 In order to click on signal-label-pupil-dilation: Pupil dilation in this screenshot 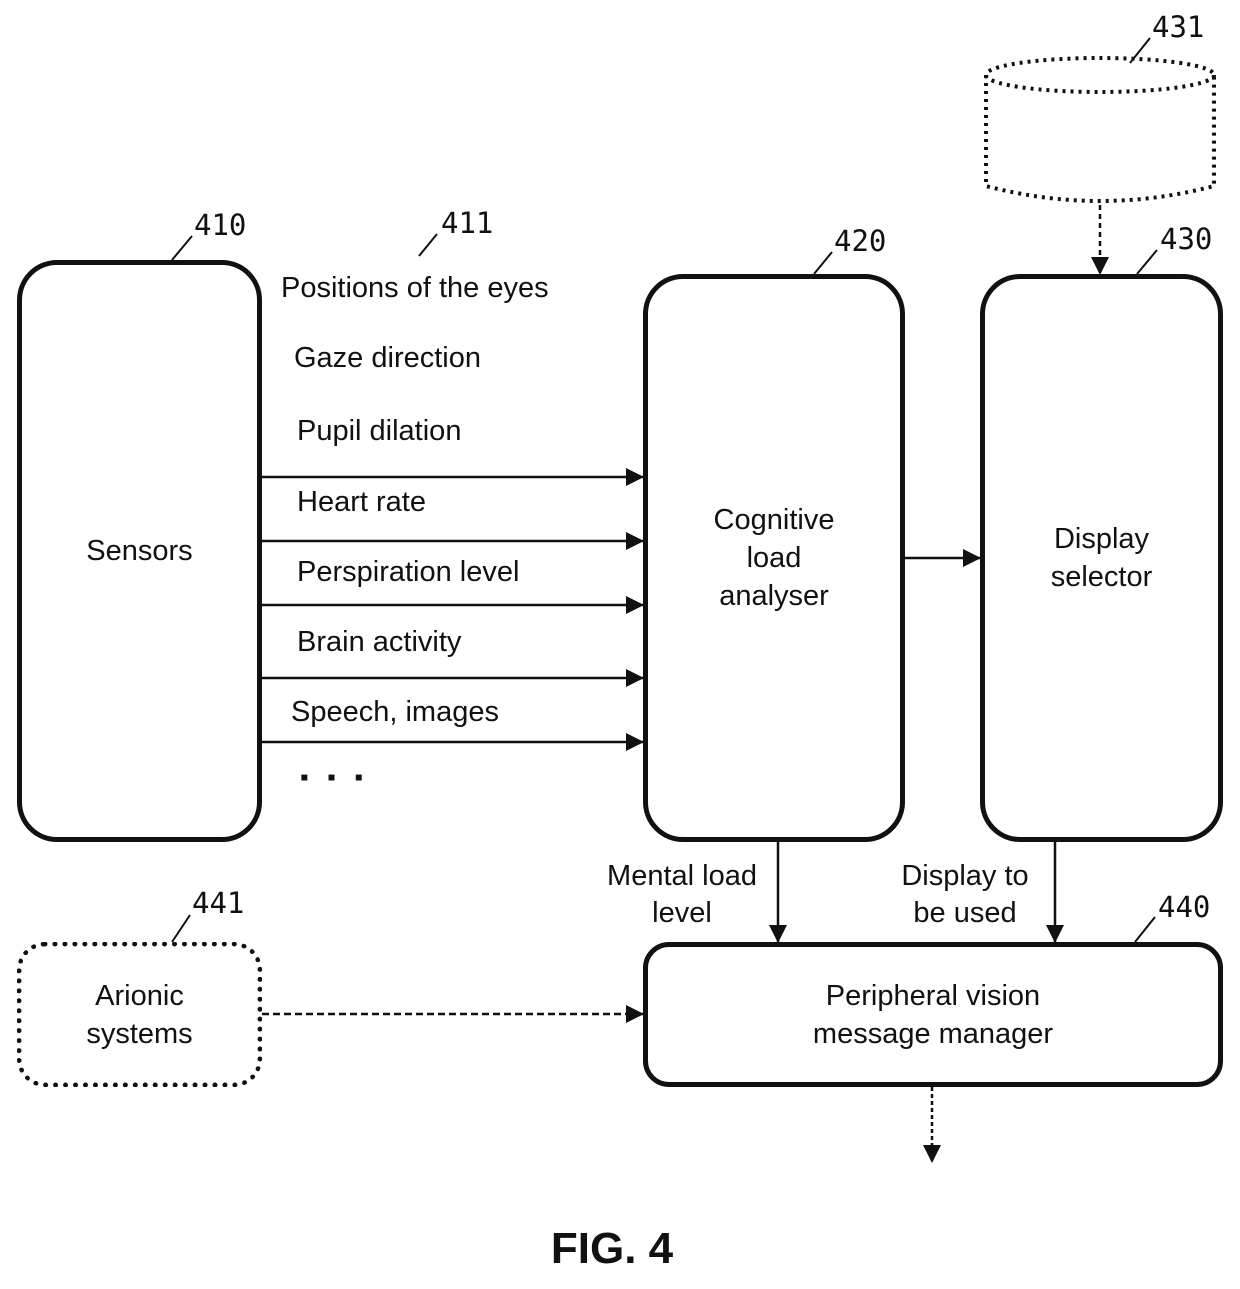, I will do `click(379, 431)`.